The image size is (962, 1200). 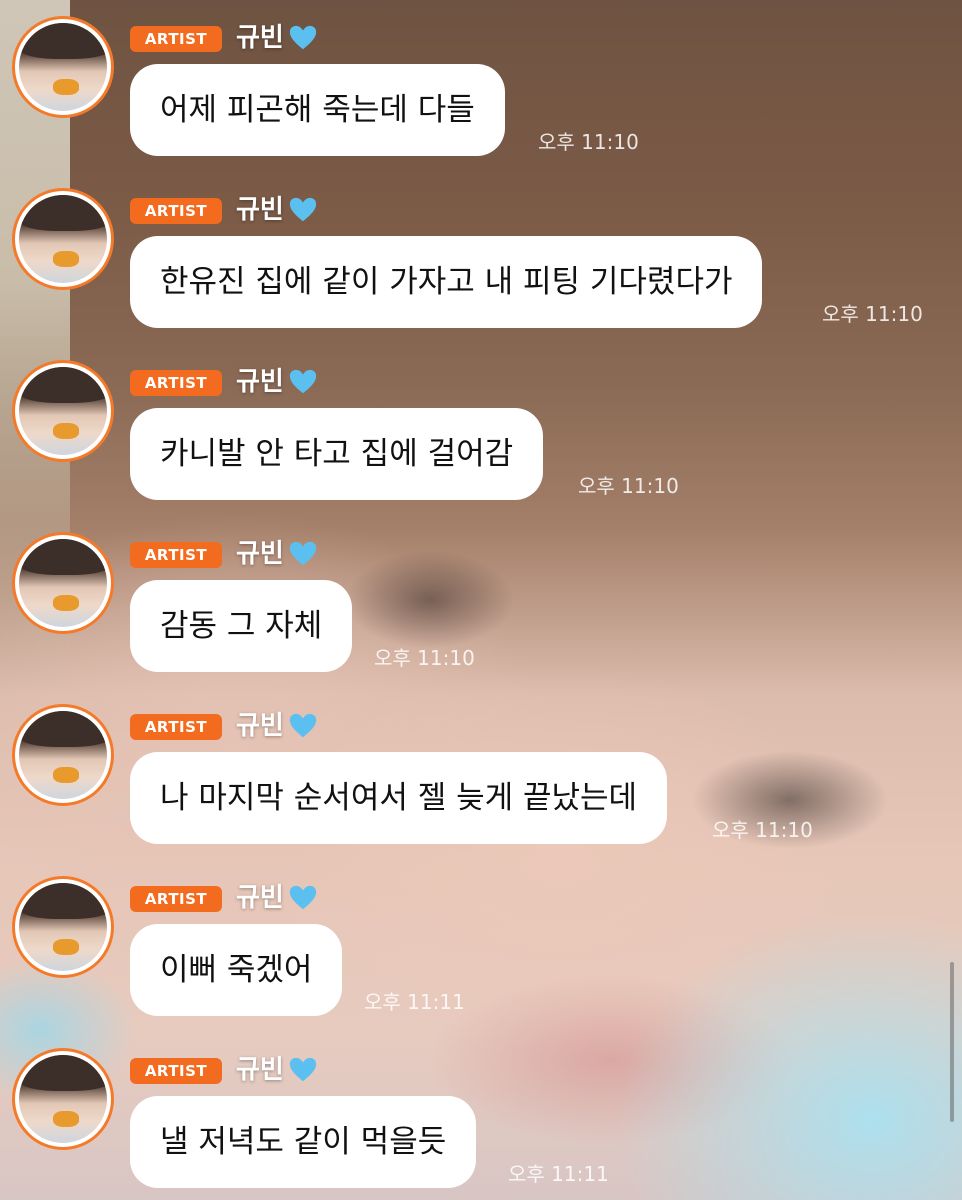 I want to click on message-bubble: 한유진 집에 같이 가자고 내 피팅 기다렸다가, so click(x=446, y=282).